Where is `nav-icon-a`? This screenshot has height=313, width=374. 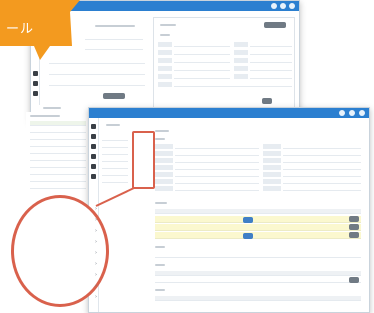 nav-icon-a is located at coordinates (35, 73).